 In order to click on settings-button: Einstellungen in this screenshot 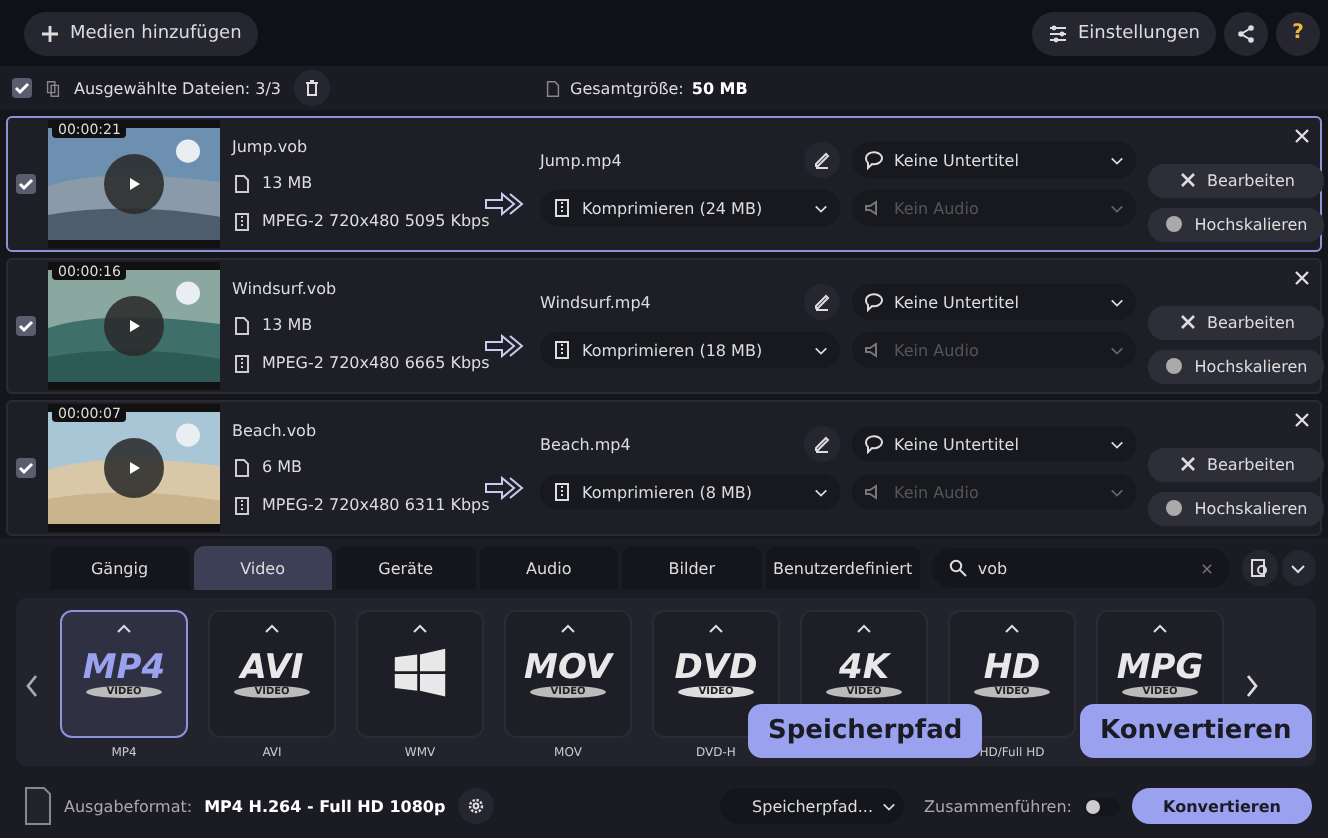, I will do `click(1123, 33)`.